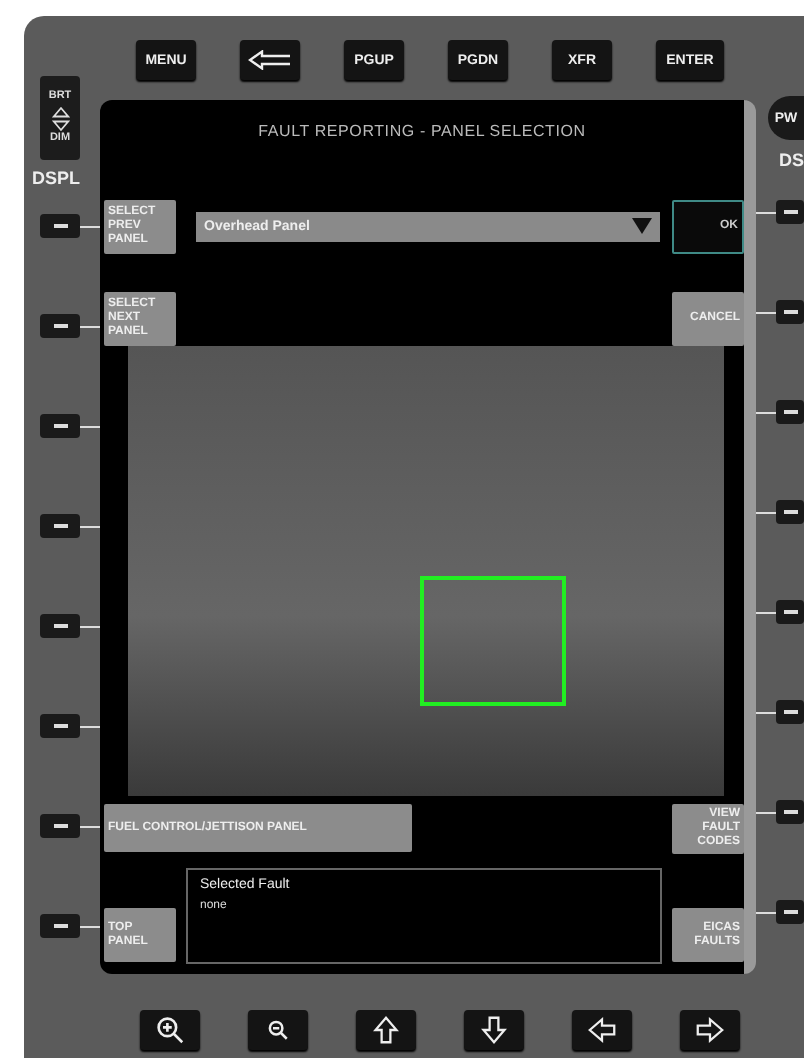 The width and height of the screenshot is (804, 1058). Describe the element at coordinates (791, 160) in the screenshot. I see `display-label: DS` at that location.